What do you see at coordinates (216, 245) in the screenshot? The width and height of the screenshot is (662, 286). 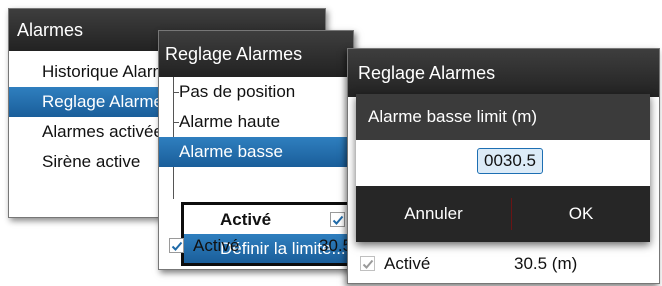 I see `active-label: Activé` at bounding box center [216, 245].